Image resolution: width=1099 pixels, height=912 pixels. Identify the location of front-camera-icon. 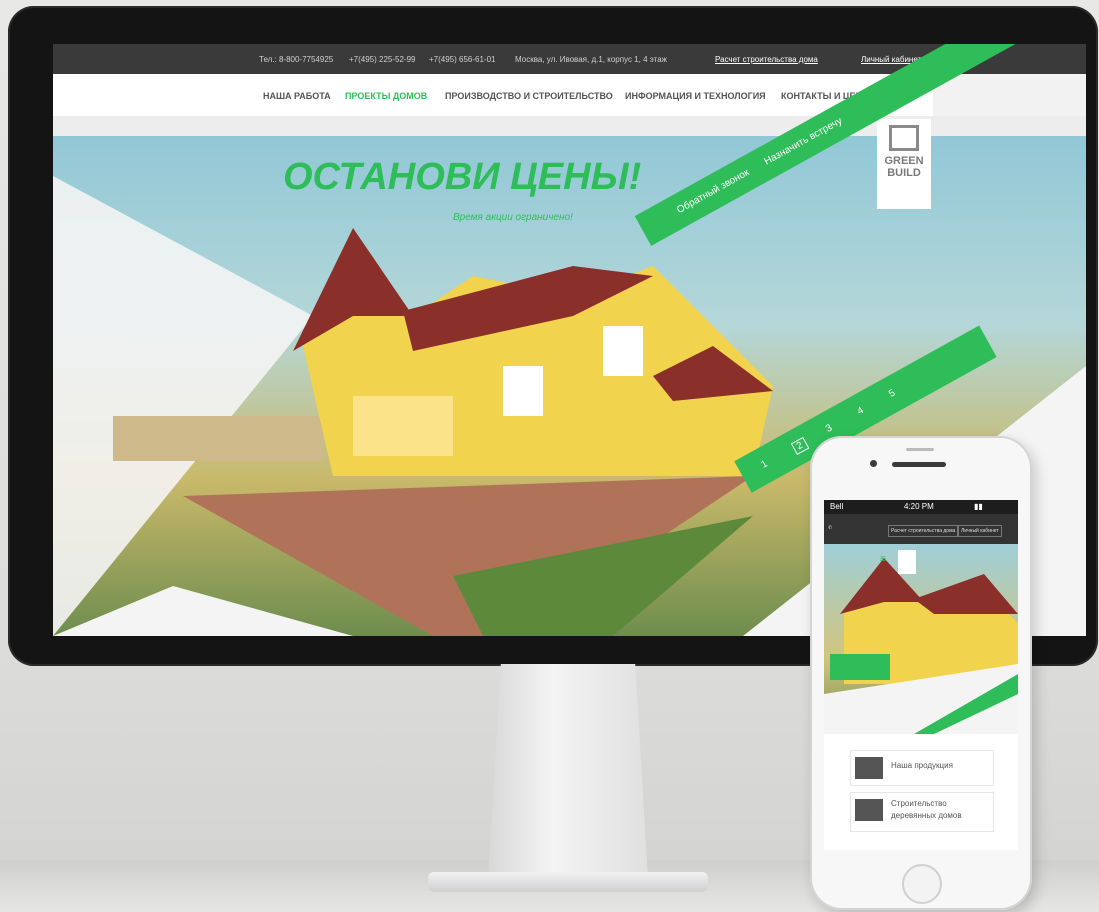
(873, 463).